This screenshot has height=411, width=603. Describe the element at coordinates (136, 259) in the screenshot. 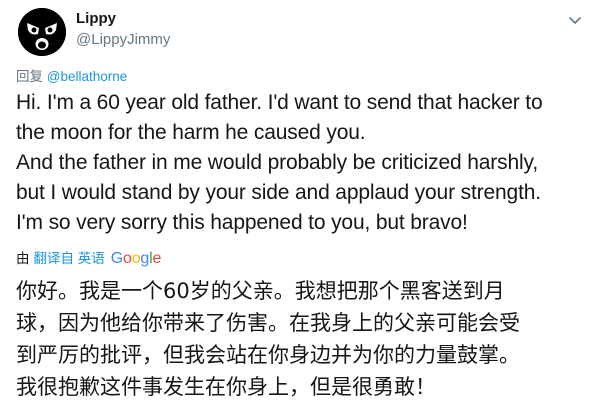

I see `google-logo: Google` at that location.